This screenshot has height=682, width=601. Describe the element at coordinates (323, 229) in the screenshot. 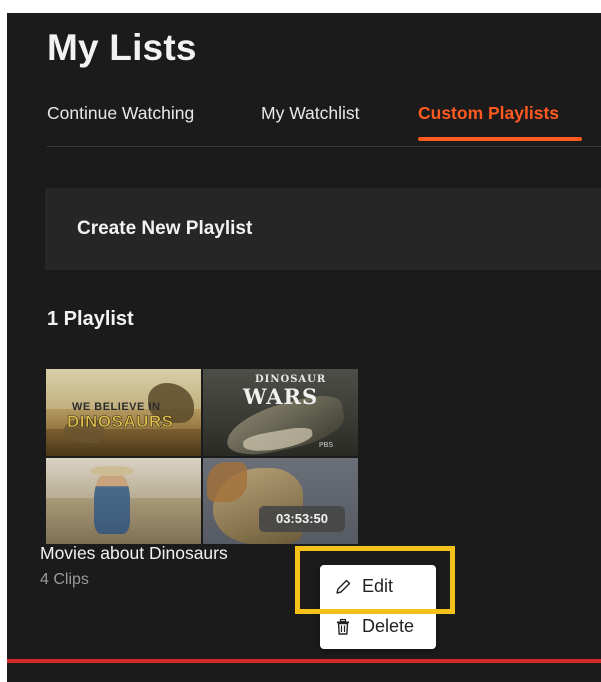

I see `create-playlist-button: Create New Playlist` at that location.